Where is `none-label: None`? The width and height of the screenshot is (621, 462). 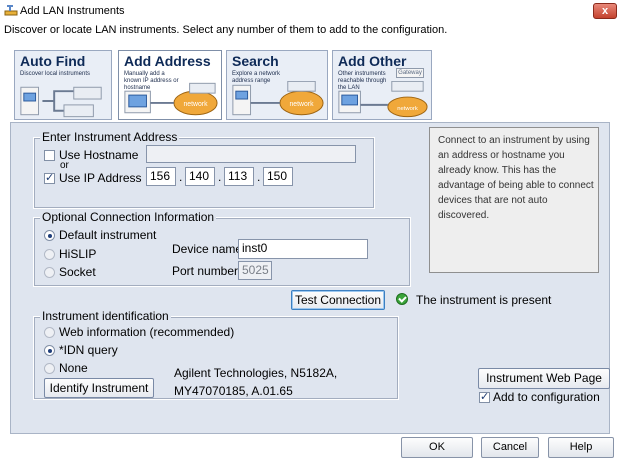
none-label: None is located at coordinates (73, 368).